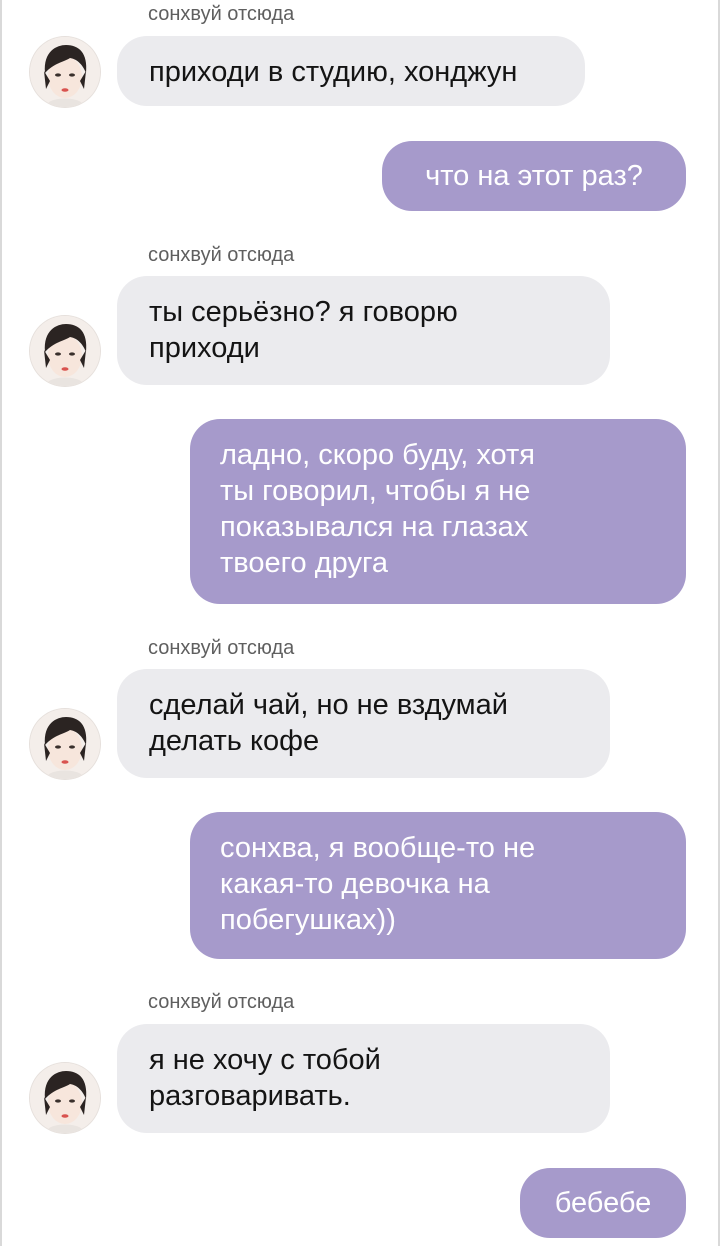 The height and width of the screenshot is (1246, 720). What do you see at coordinates (534, 176) in the screenshot?
I see `outgoing-message-bubble: что на этот раз?` at bounding box center [534, 176].